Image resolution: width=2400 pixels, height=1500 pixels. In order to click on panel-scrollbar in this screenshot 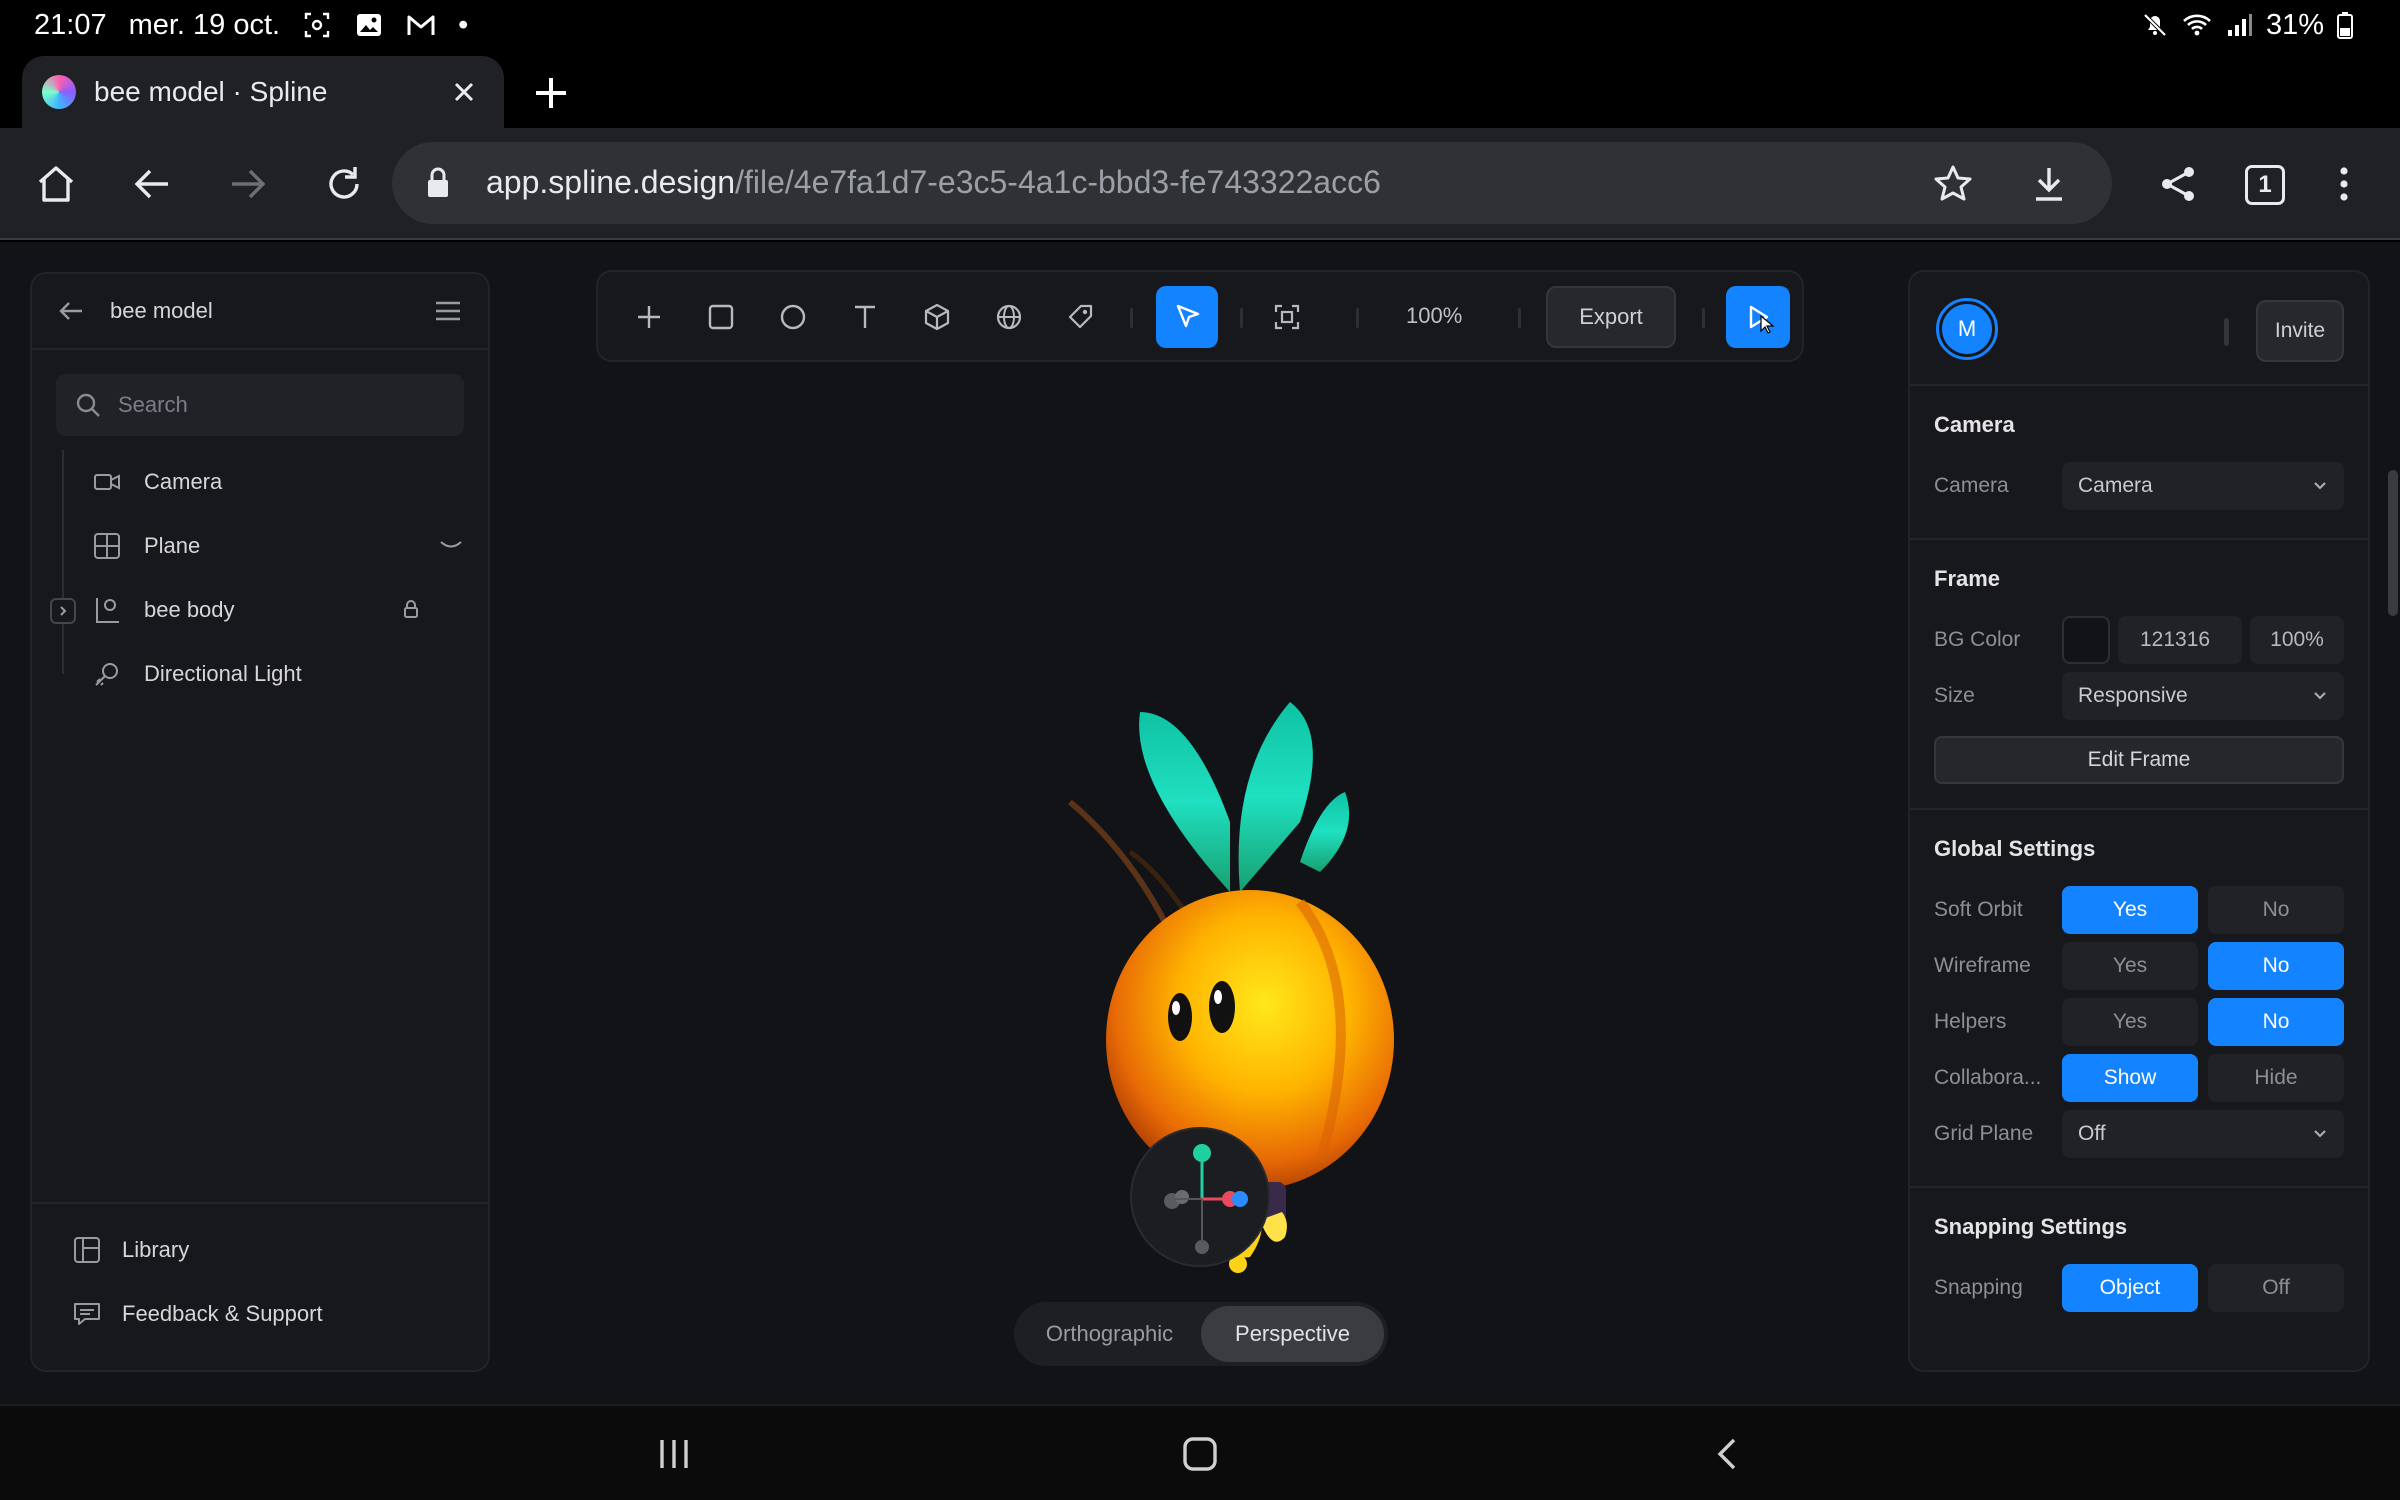, I will do `click(2393, 543)`.